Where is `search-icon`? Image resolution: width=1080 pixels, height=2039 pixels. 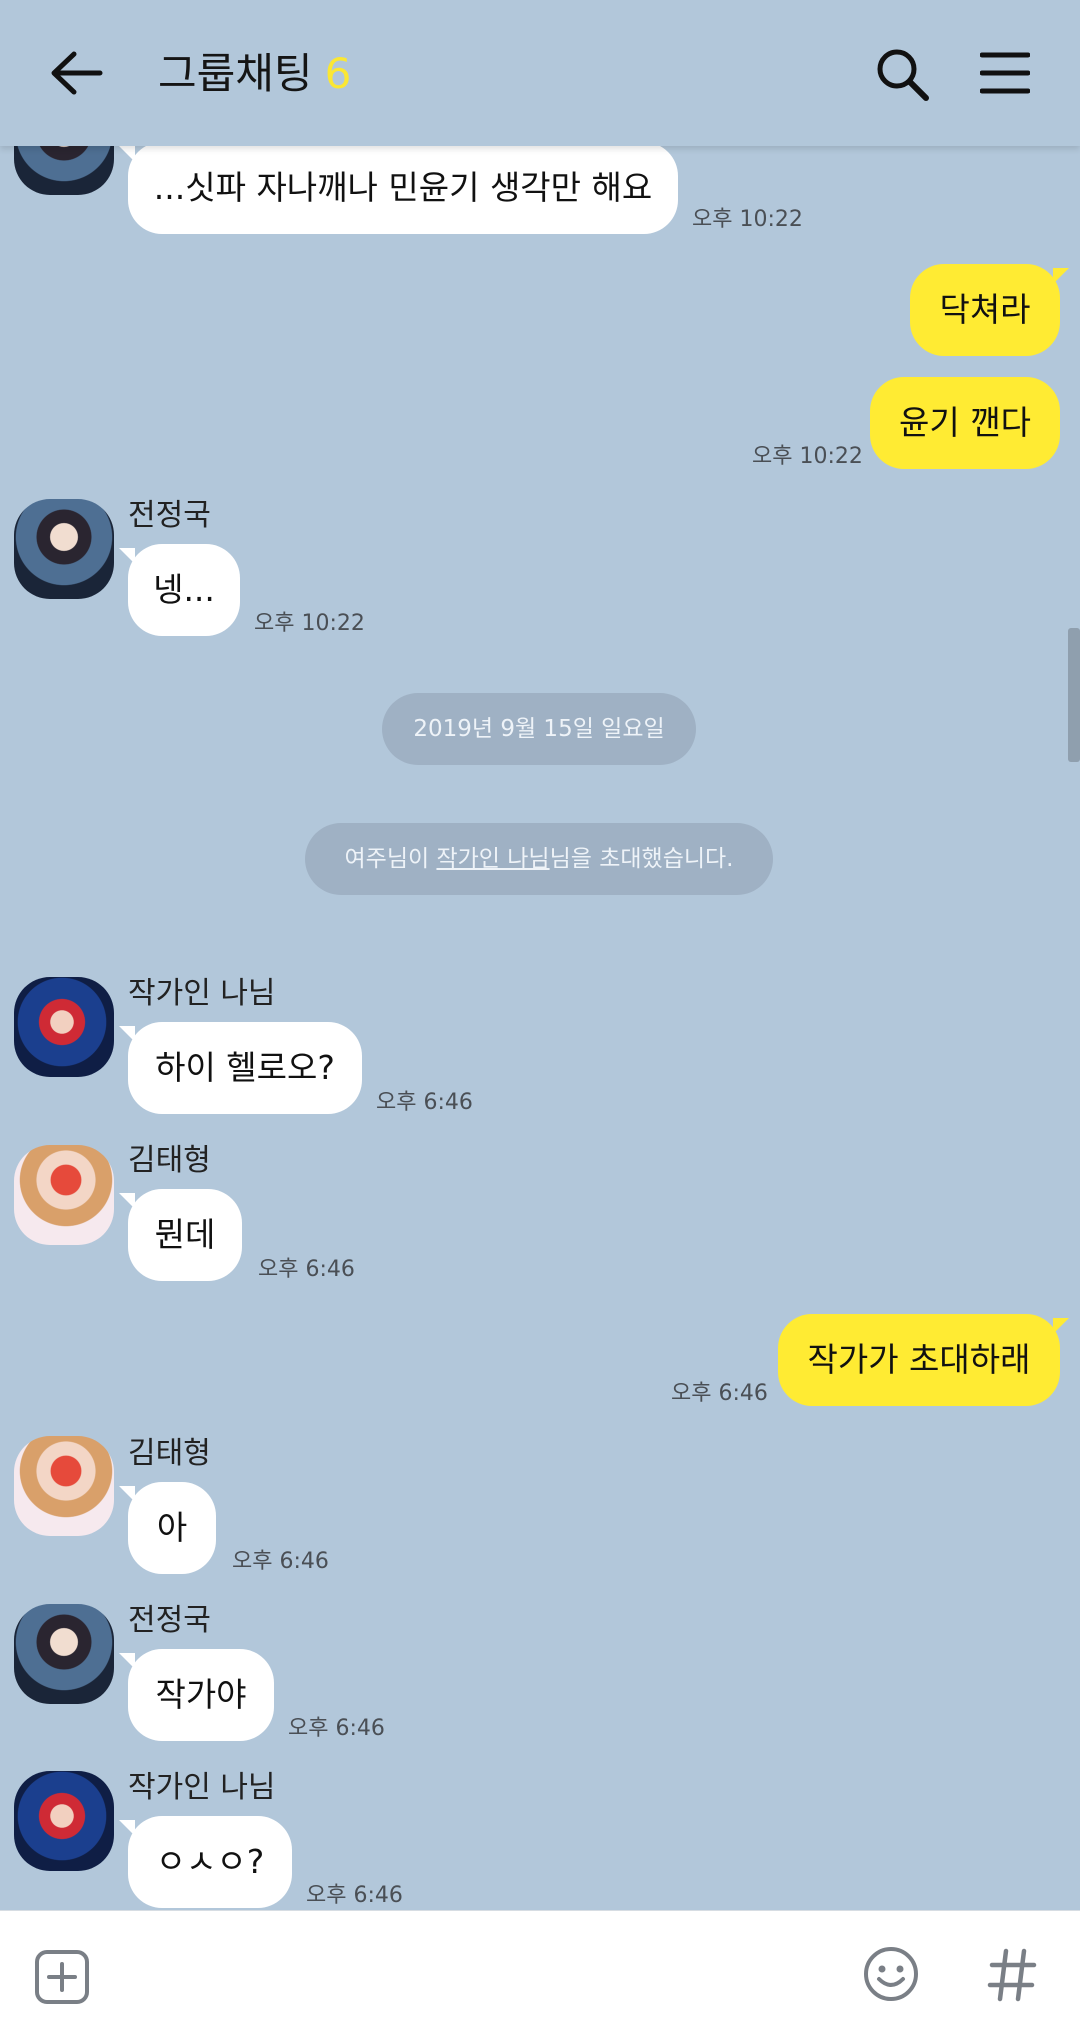
search-icon is located at coordinates (902, 74).